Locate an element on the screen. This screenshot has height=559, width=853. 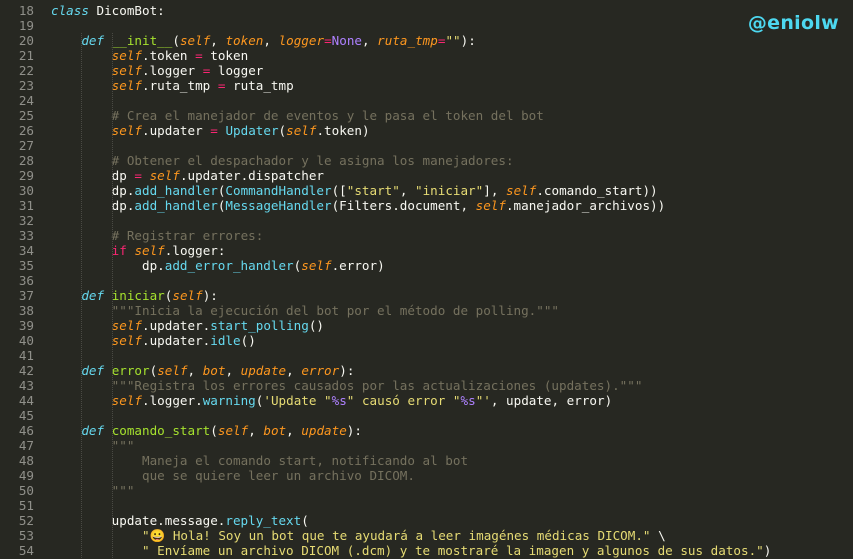
line-number: 42 is located at coordinates (26, 370).